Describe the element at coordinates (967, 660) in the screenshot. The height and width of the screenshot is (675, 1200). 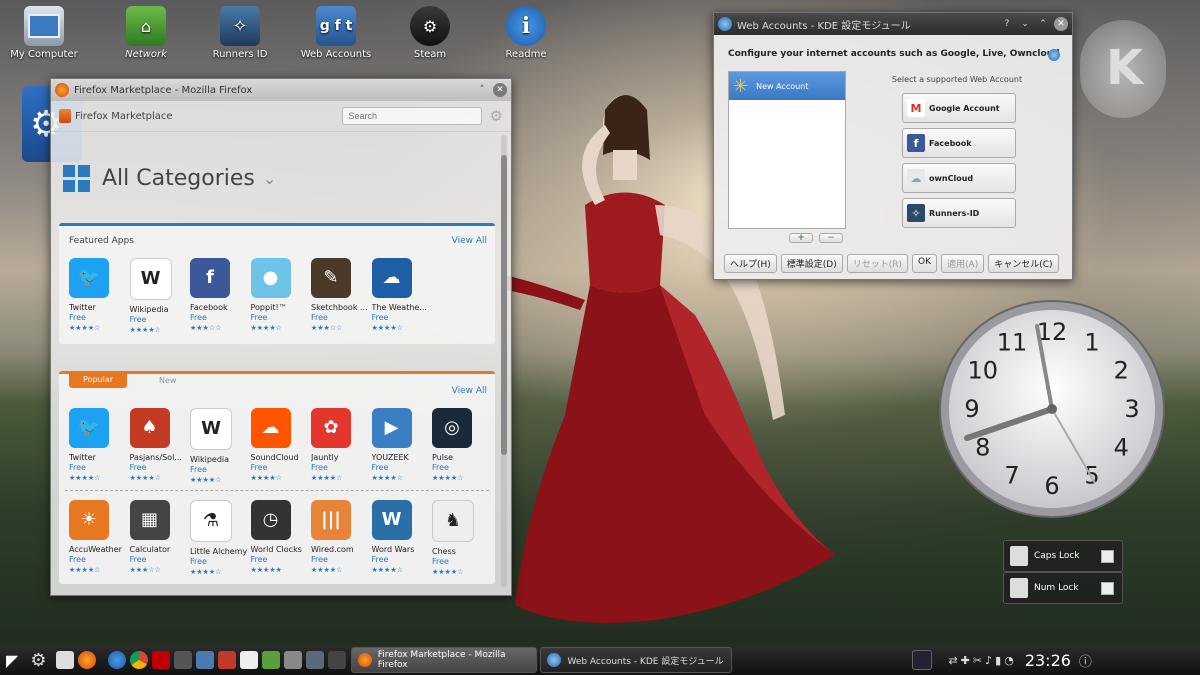
I see `updates-icon: ✚` at that location.